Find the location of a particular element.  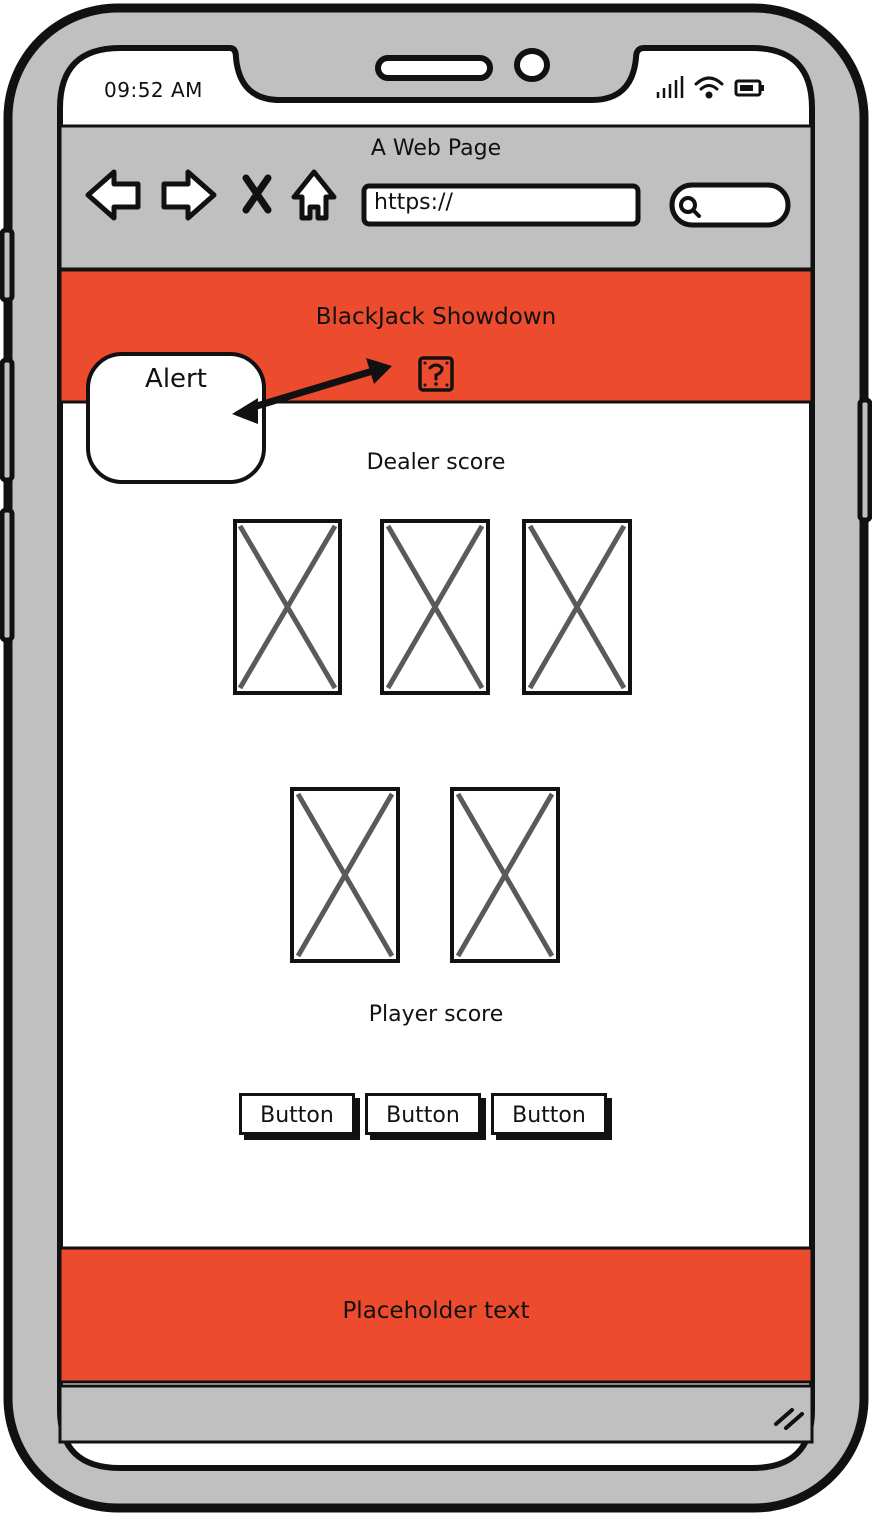

resize-grip-icon is located at coordinates (789, 1419).